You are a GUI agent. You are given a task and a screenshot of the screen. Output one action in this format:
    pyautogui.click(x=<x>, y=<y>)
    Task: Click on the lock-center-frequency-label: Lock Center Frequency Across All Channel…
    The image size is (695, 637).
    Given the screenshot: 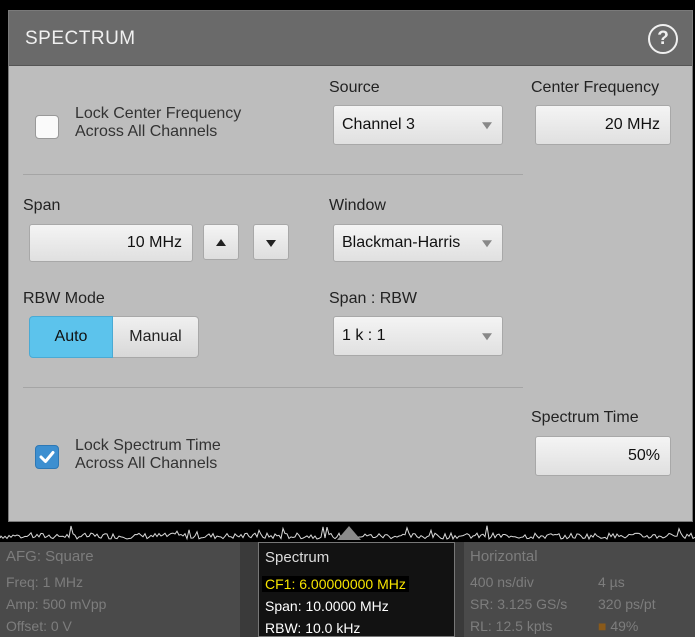 What is the action you would take?
    pyautogui.click(x=158, y=123)
    